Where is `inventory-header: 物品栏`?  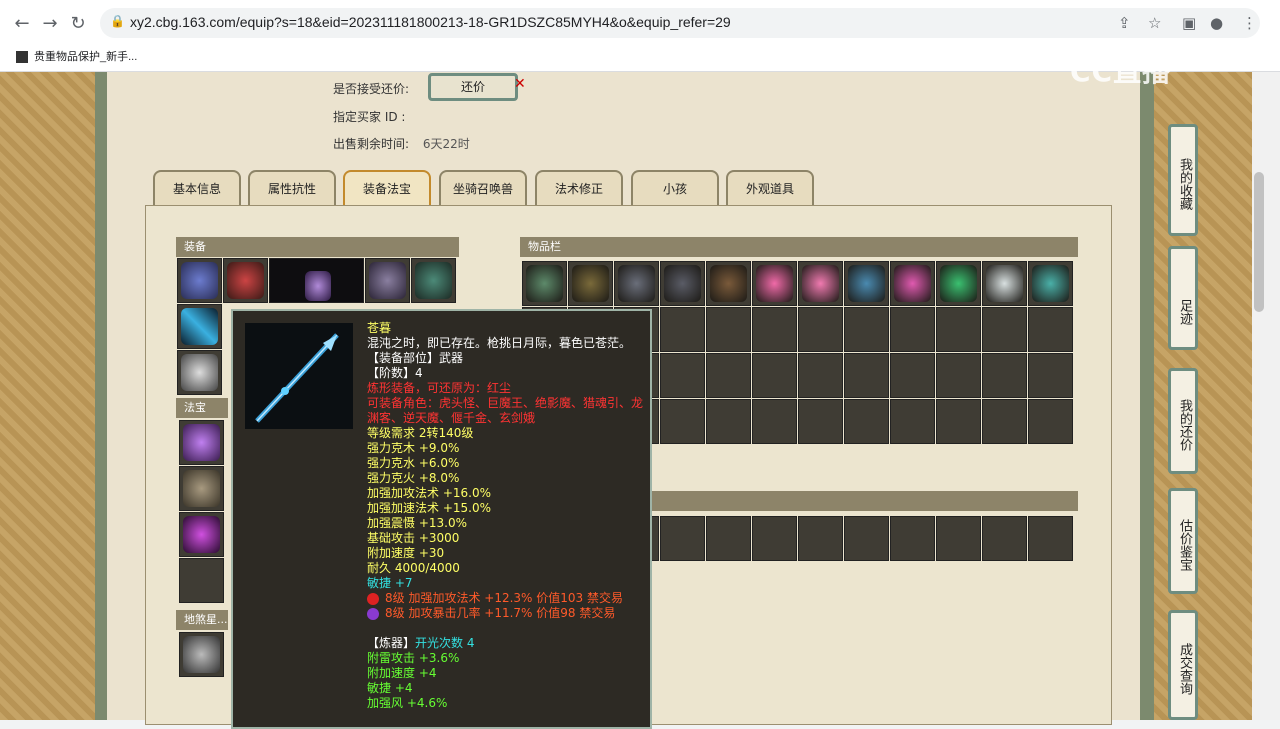
inventory-header: 物品栏 is located at coordinates (799, 247).